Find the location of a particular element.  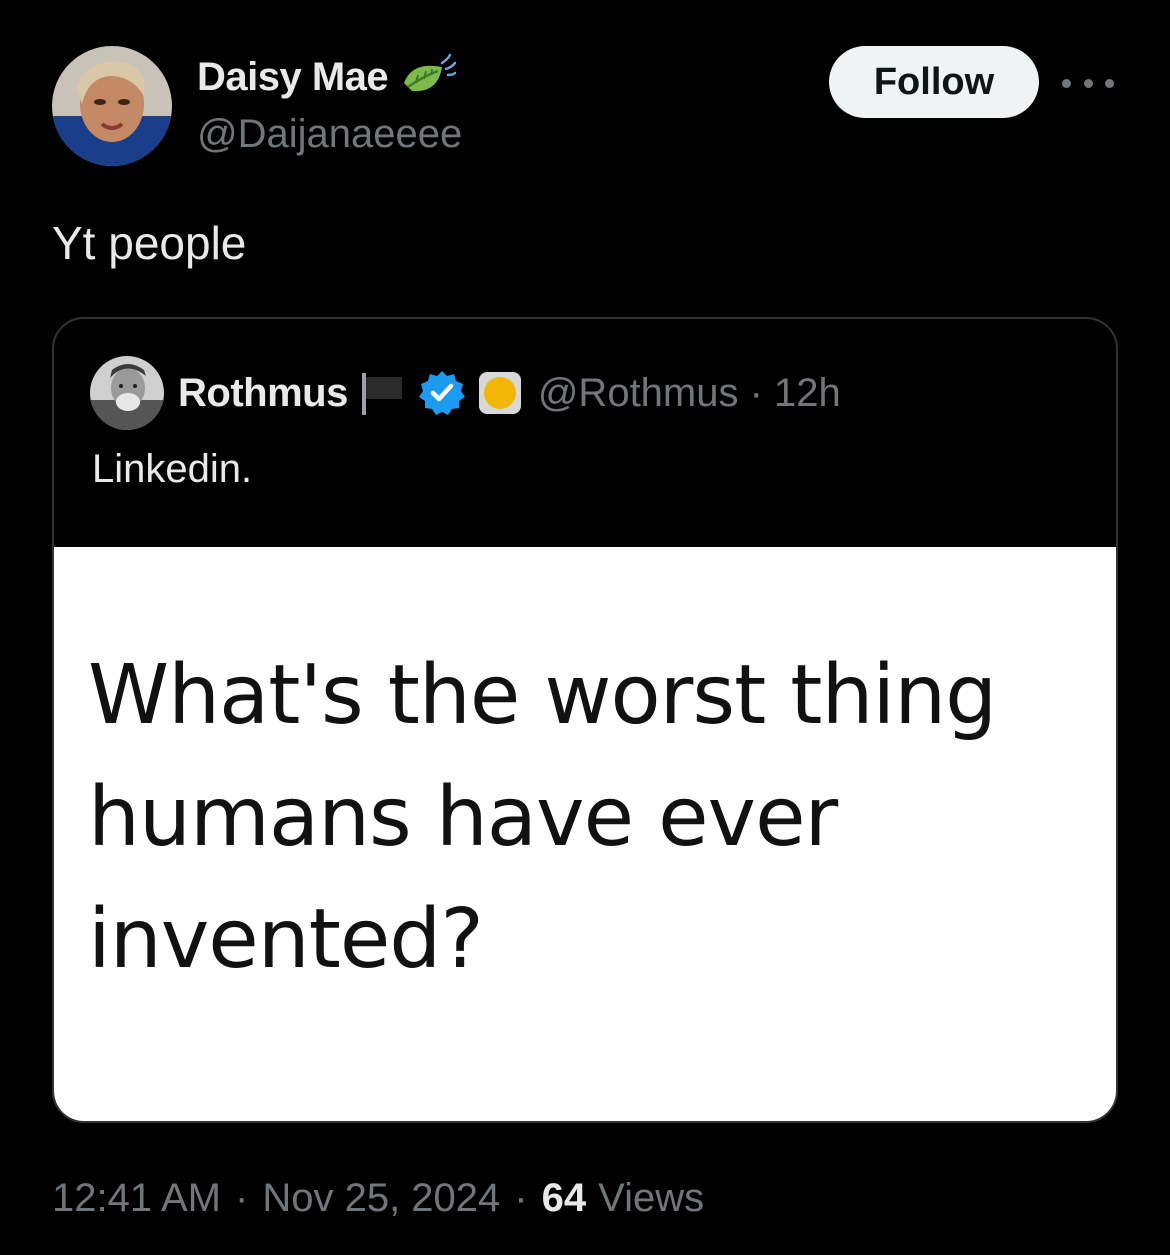

tweet-date: Nov 25, 2024 is located at coordinates (381, 1198).